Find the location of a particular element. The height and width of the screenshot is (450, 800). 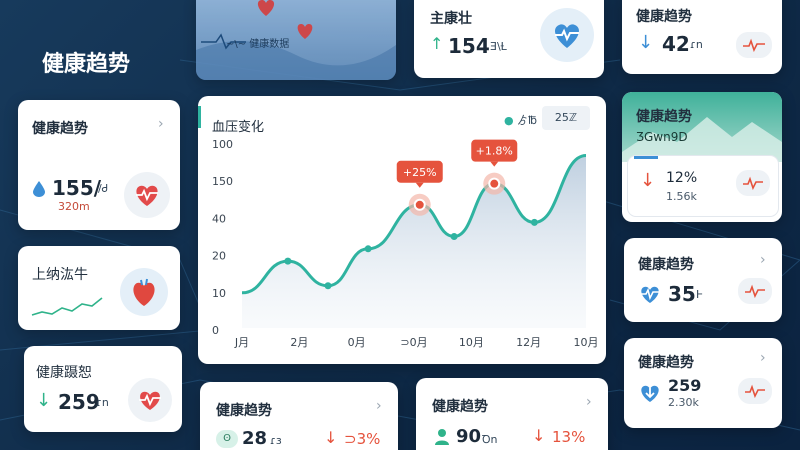

sparkline is located at coordinates (67, 306).